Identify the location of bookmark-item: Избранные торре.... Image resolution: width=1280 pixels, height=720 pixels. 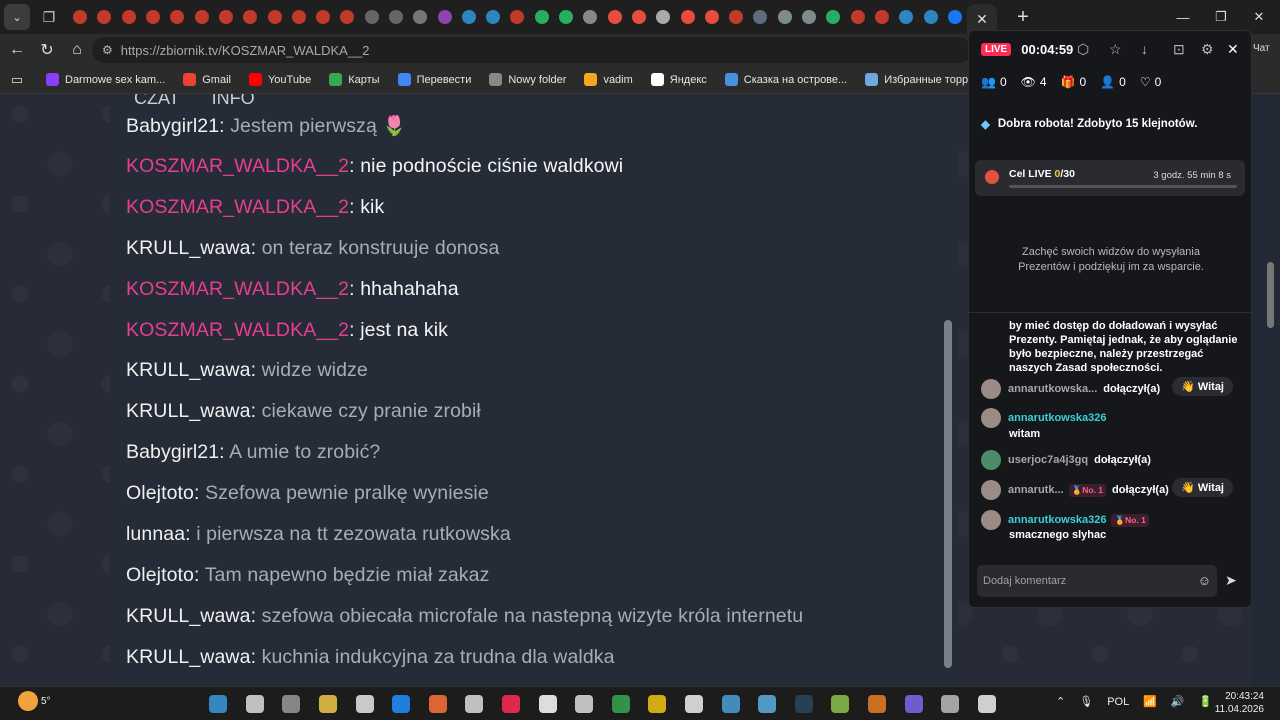
(924, 79).